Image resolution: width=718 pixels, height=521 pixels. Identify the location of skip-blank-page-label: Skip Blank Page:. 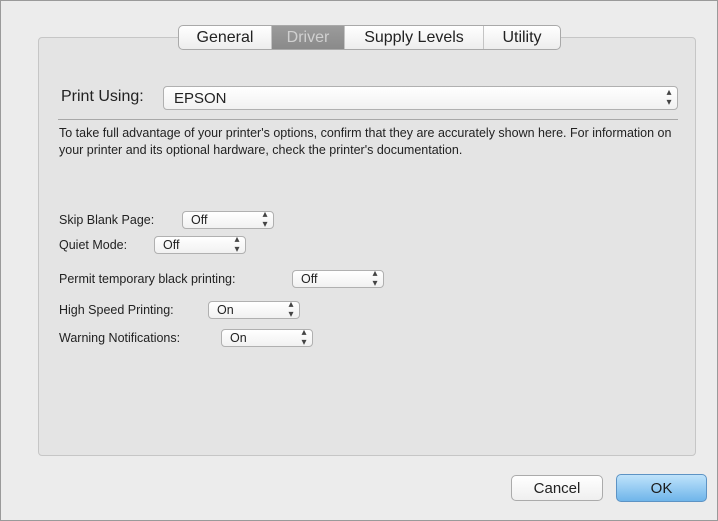
(107, 220).